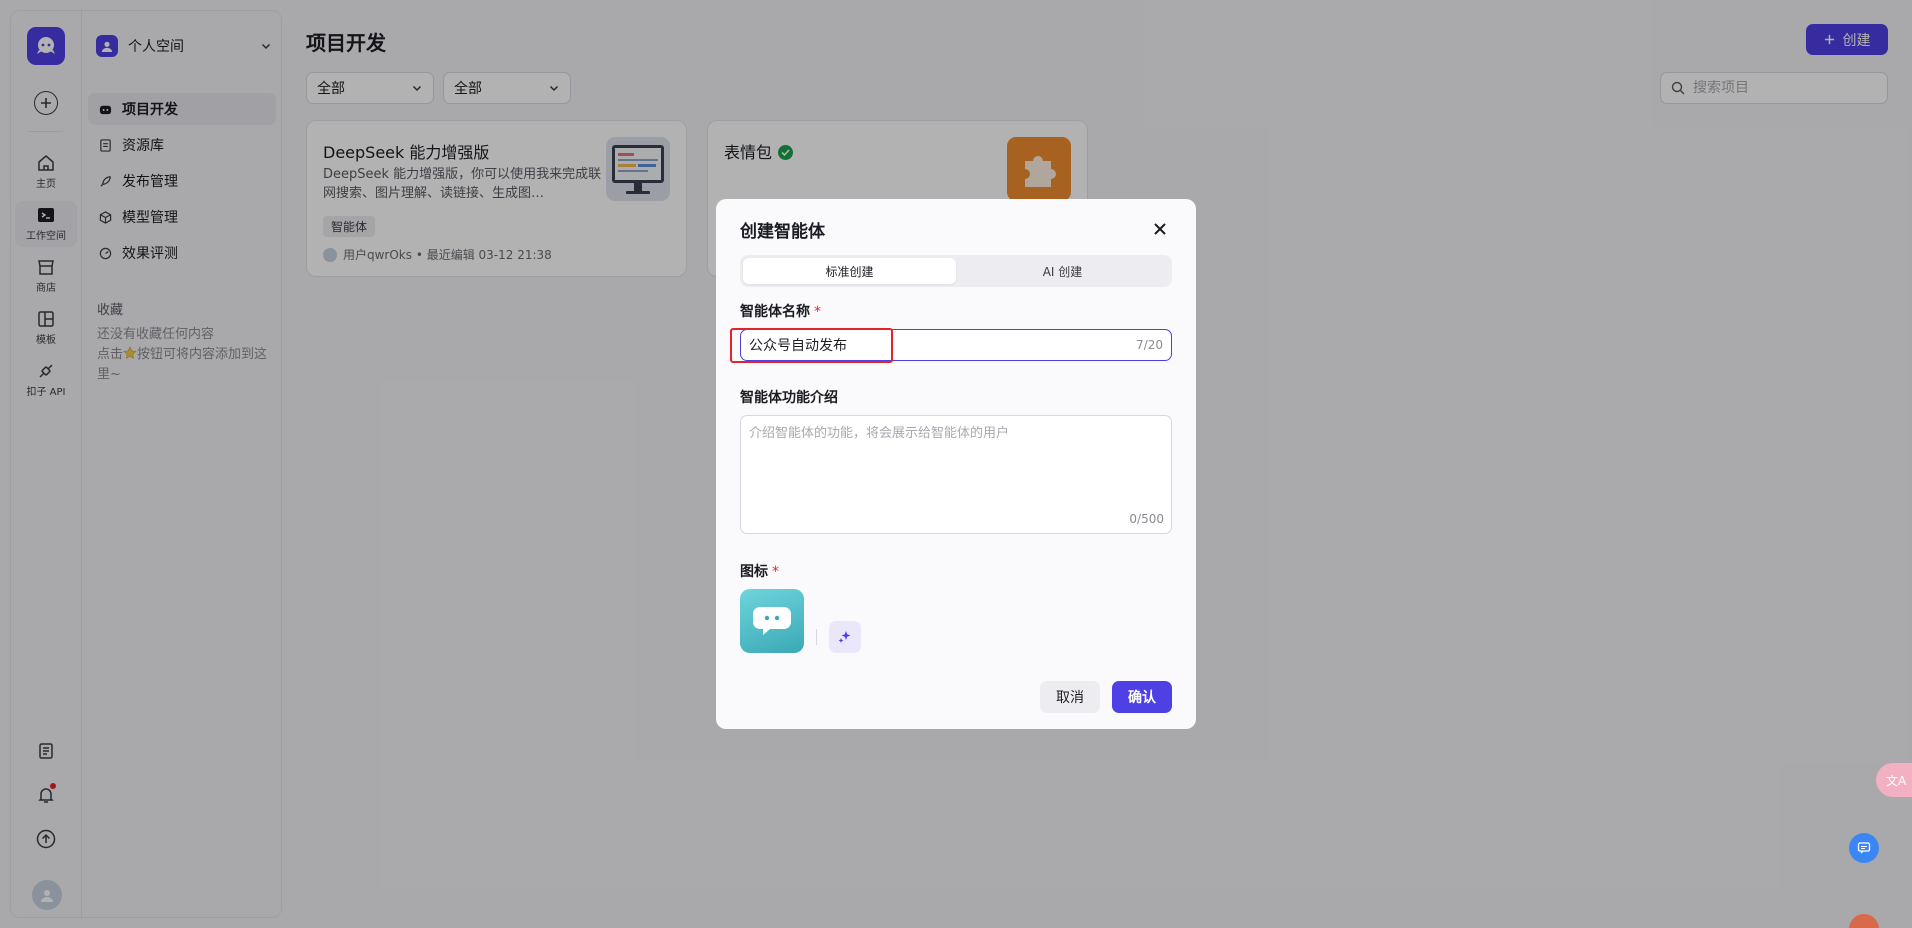 This screenshot has width=1912, height=928. What do you see at coordinates (1146, 519) in the screenshot?
I see `description-char-counter: 0/500` at bounding box center [1146, 519].